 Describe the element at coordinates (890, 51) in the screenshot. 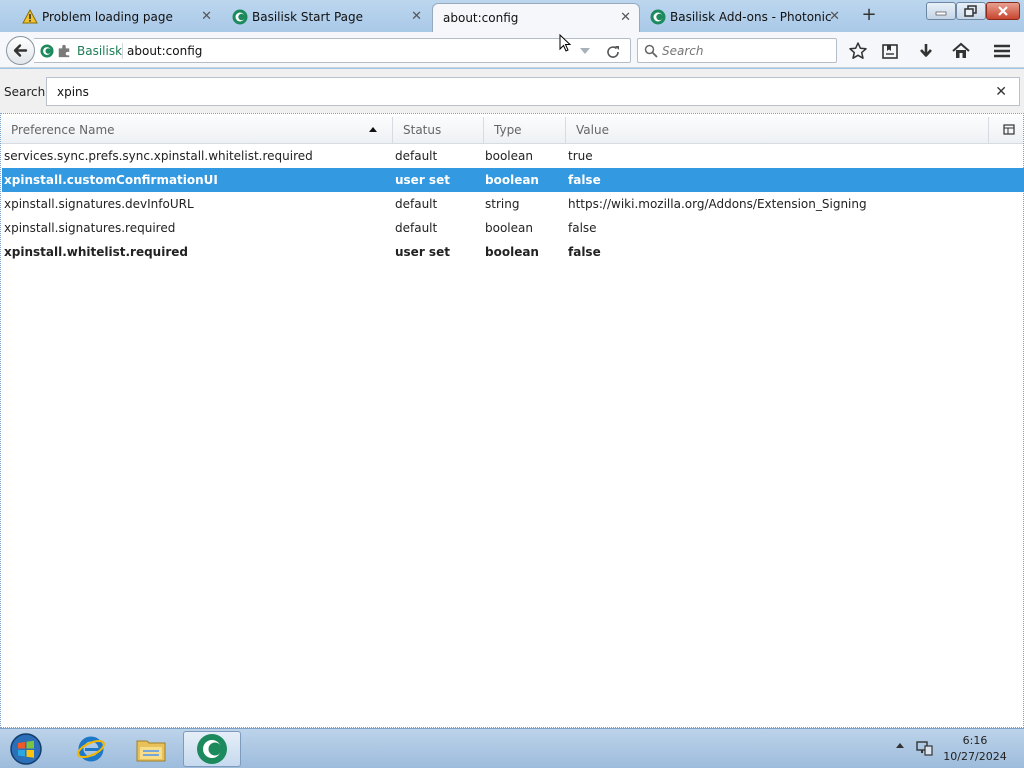

I see `bookmarks-menu-icon` at that location.